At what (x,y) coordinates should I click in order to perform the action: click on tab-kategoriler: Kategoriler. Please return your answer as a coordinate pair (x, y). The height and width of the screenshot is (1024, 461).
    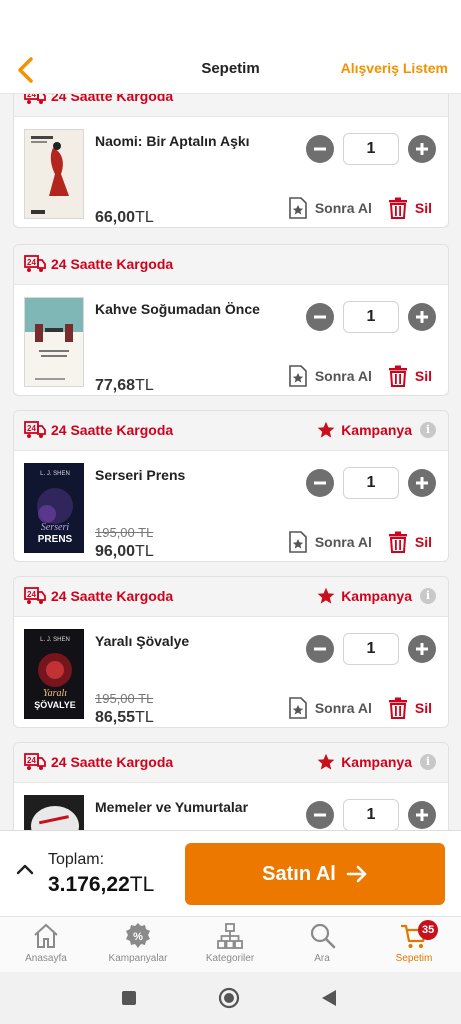
    Looking at the image, I should click on (230, 946).